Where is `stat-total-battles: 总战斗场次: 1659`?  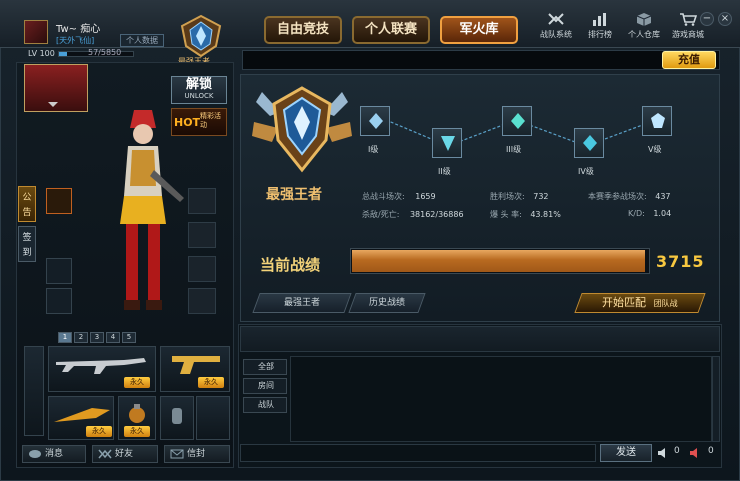 stat-total-battles: 总战斗场次: 1659 is located at coordinates (399, 196).